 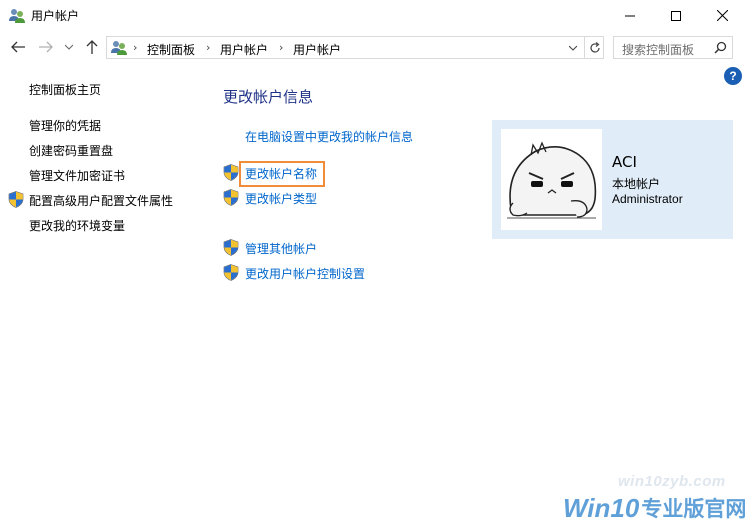 I want to click on account-type: 本地帐户, so click(x=636, y=184).